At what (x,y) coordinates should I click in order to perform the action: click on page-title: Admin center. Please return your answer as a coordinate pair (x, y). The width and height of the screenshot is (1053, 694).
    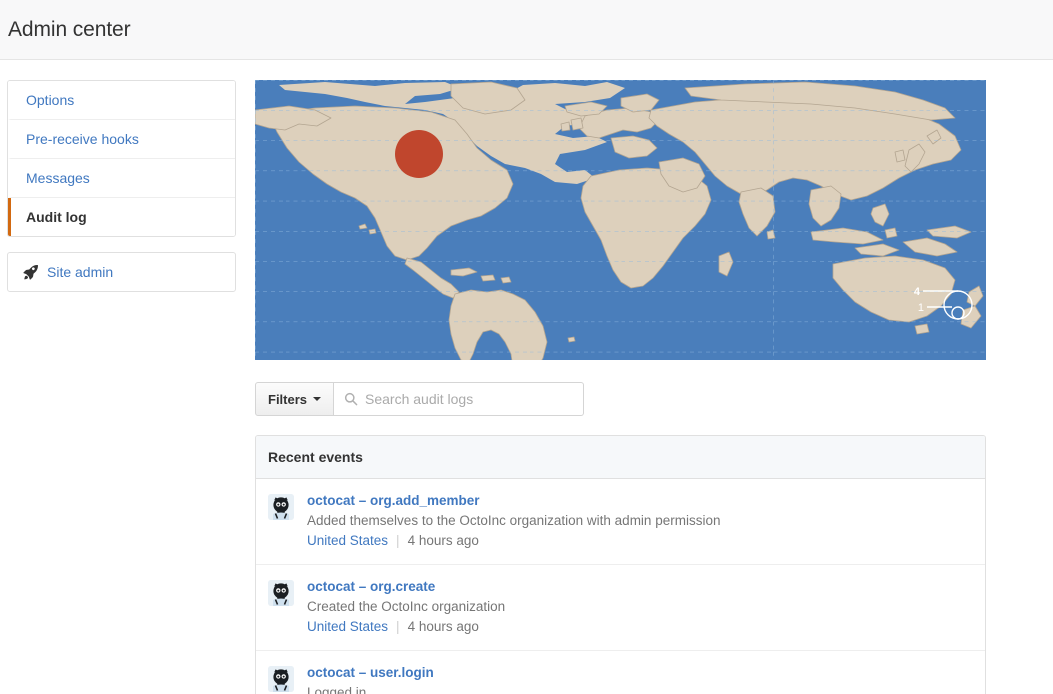
    Looking at the image, I should click on (69, 29).